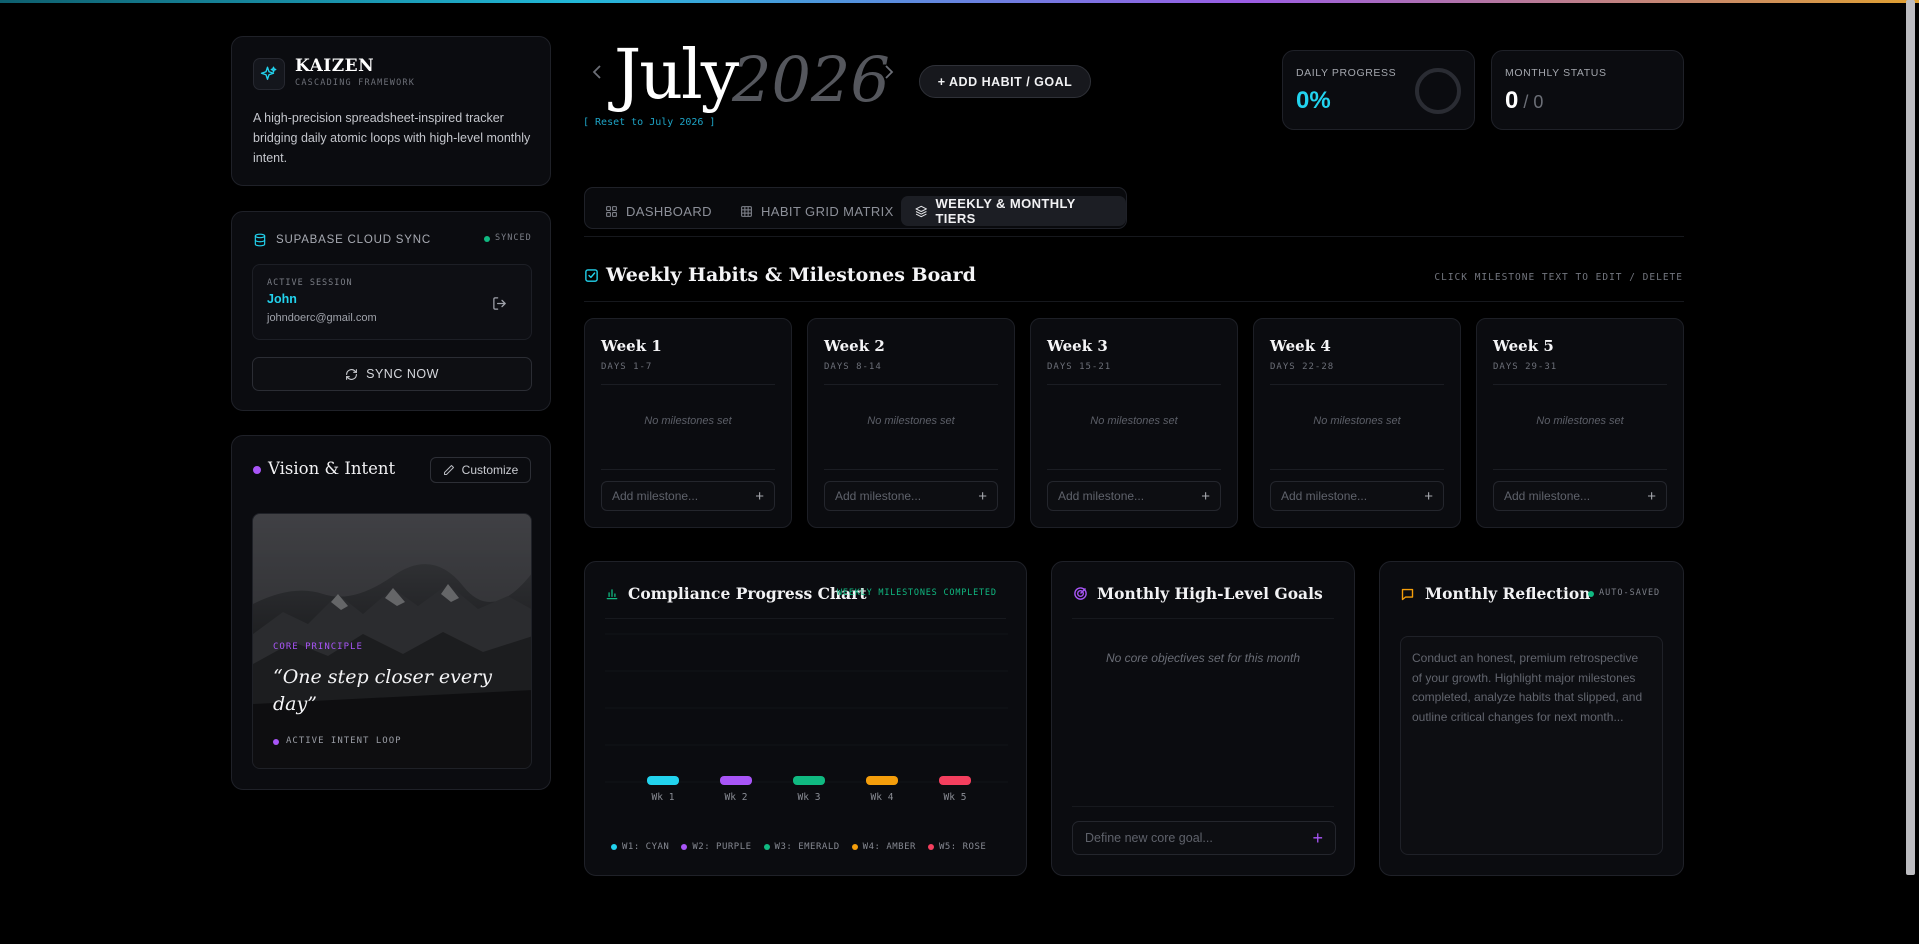 This screenshot has height=944, width=1919. Describe the element at coordinates (646, 847) in the screenshot. I see `legend-label: W1: CYAN` at that location.